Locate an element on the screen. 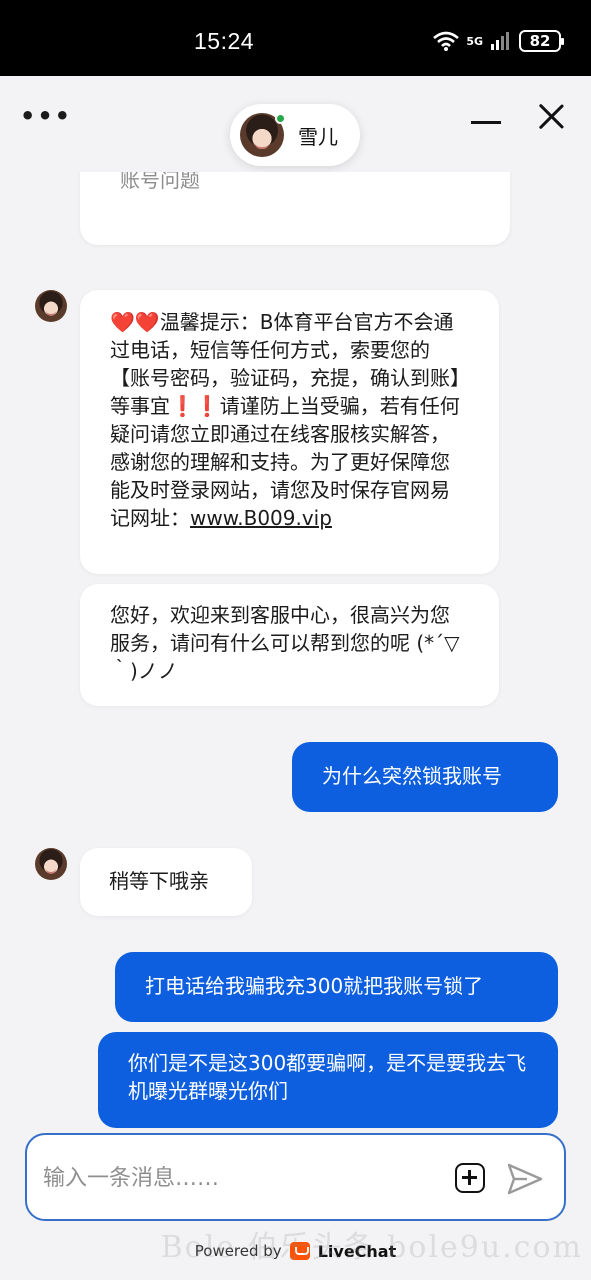 Image resolution: width=591 pixels, height=1280 pixels. agent-info: 雪儿 is located at coordinates (295, 135).